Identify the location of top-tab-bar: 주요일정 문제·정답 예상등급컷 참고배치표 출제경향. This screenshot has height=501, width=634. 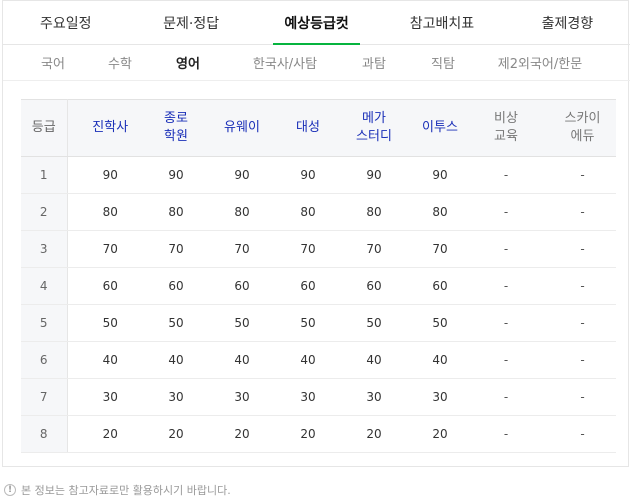
(316, 23).